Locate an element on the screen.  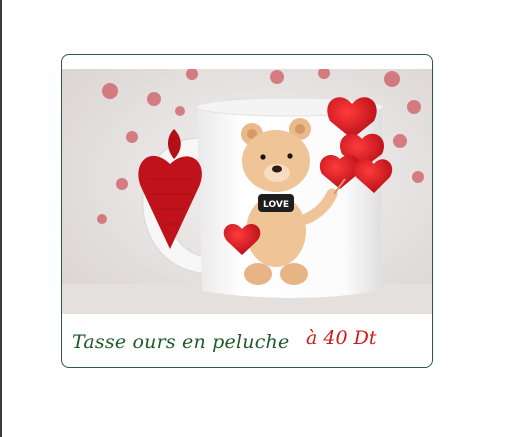
product-price: à 40 Dt is located at coordinates (341, 338).